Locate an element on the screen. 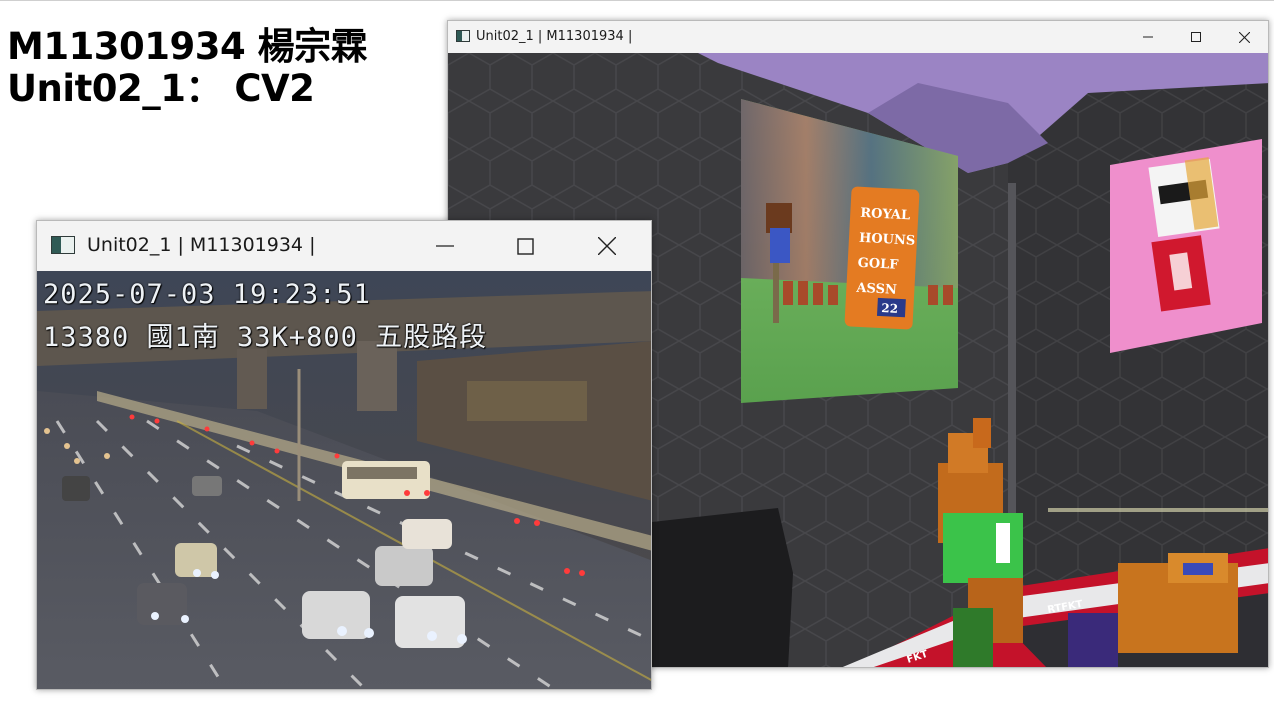 Image resolution: width=1274 pixels, height=720 pixels. svg-text: 22 is located at coordinates (889, 308).